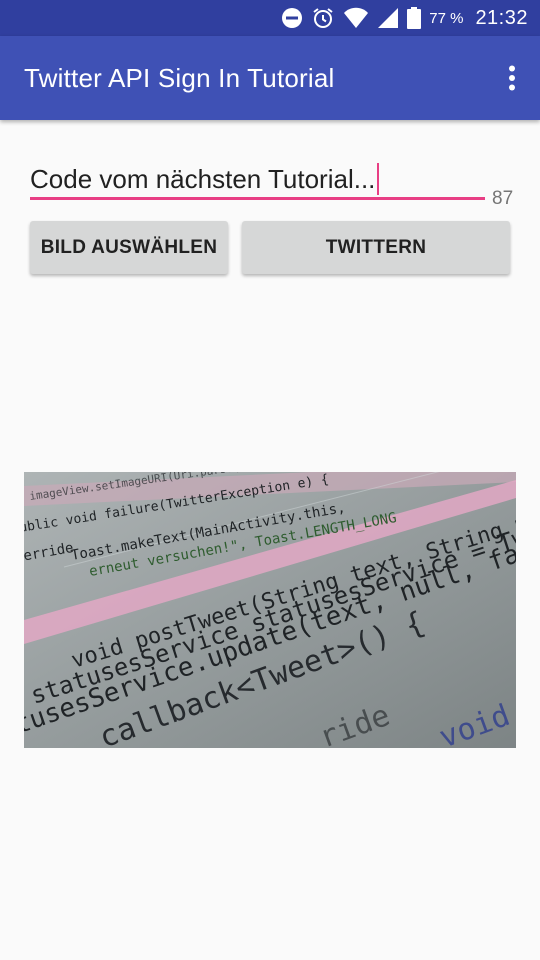 The height and width of the screenshot is (960, 540). I want to click on app-bar: Twitter API Sign In Tutorial, so click(270, 78).